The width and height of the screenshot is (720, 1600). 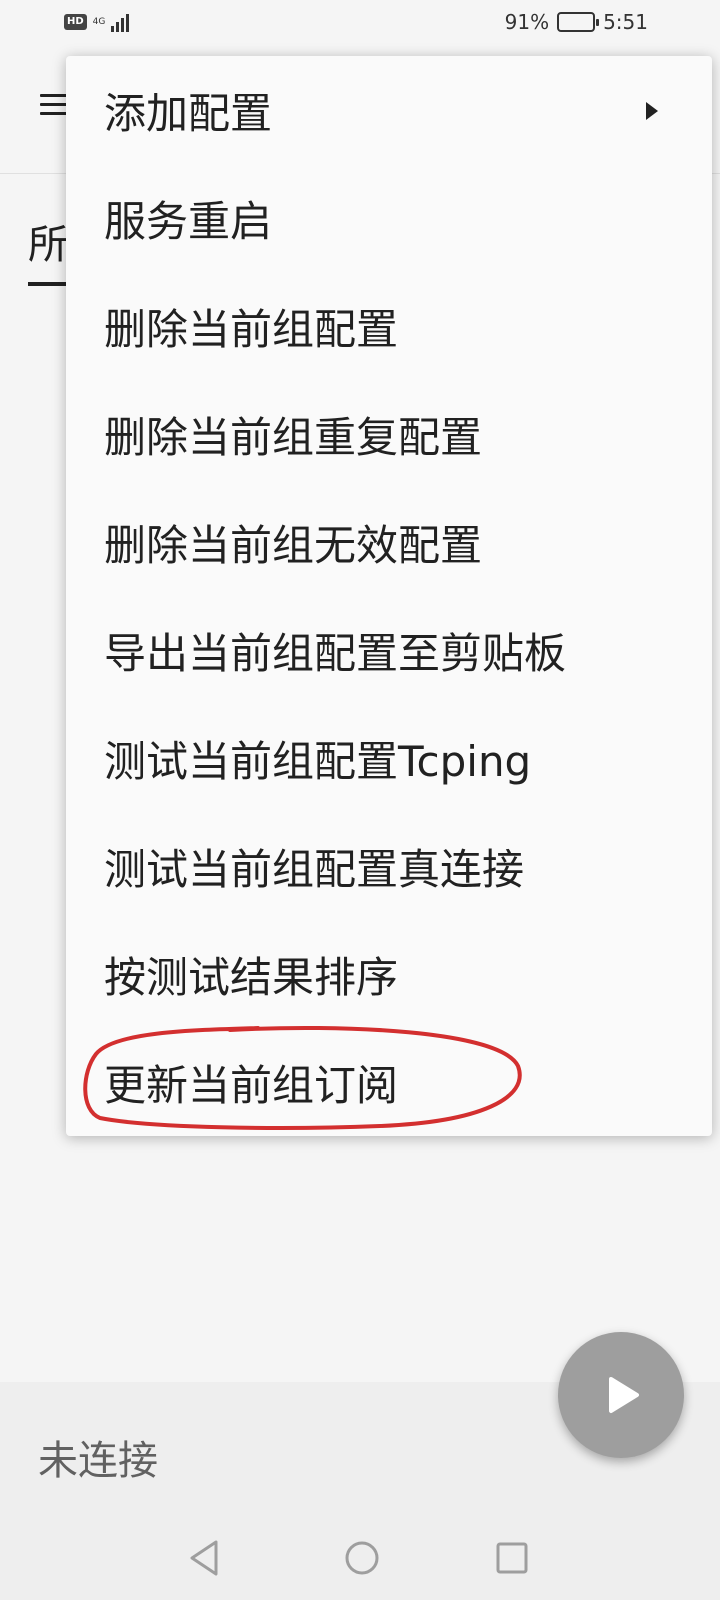 I want to click on clock: 5:51, so click(x=625, y=22).